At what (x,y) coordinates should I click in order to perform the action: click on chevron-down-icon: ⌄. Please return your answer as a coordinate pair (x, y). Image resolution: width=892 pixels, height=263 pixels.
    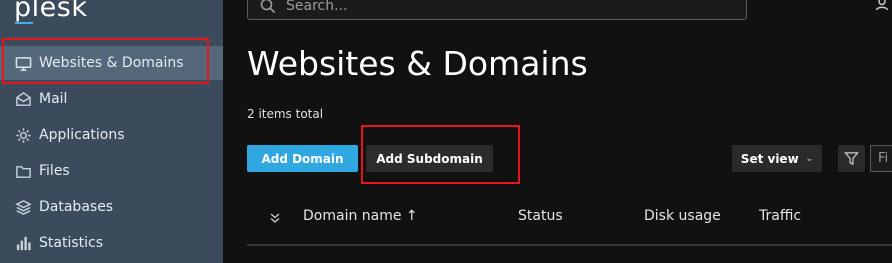
    Looking at the image, I should click on (809, 158).